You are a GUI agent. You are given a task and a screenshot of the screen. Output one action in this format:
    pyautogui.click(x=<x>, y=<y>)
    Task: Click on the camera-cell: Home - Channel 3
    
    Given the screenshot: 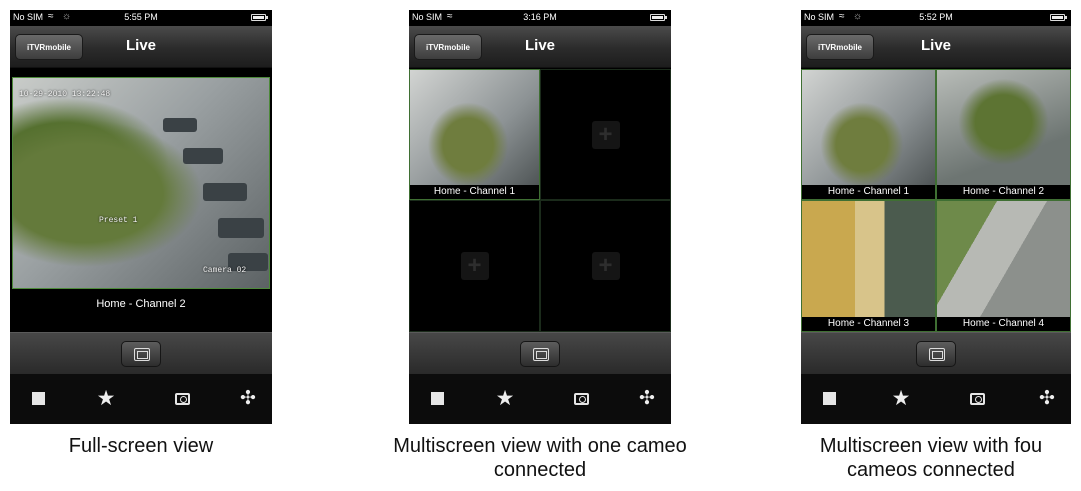 What is the action you would take?
    pyautogui.click(x=868, y=266)
    